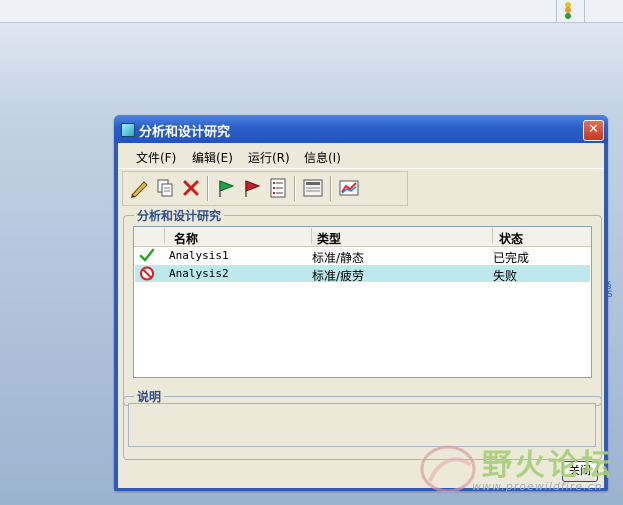 The width and height of the screenshot is (623, 505). What do you see at coordinates (226, 188) in the screenshot?
I see `green-flag-icon` at bounding box center [226, 188].